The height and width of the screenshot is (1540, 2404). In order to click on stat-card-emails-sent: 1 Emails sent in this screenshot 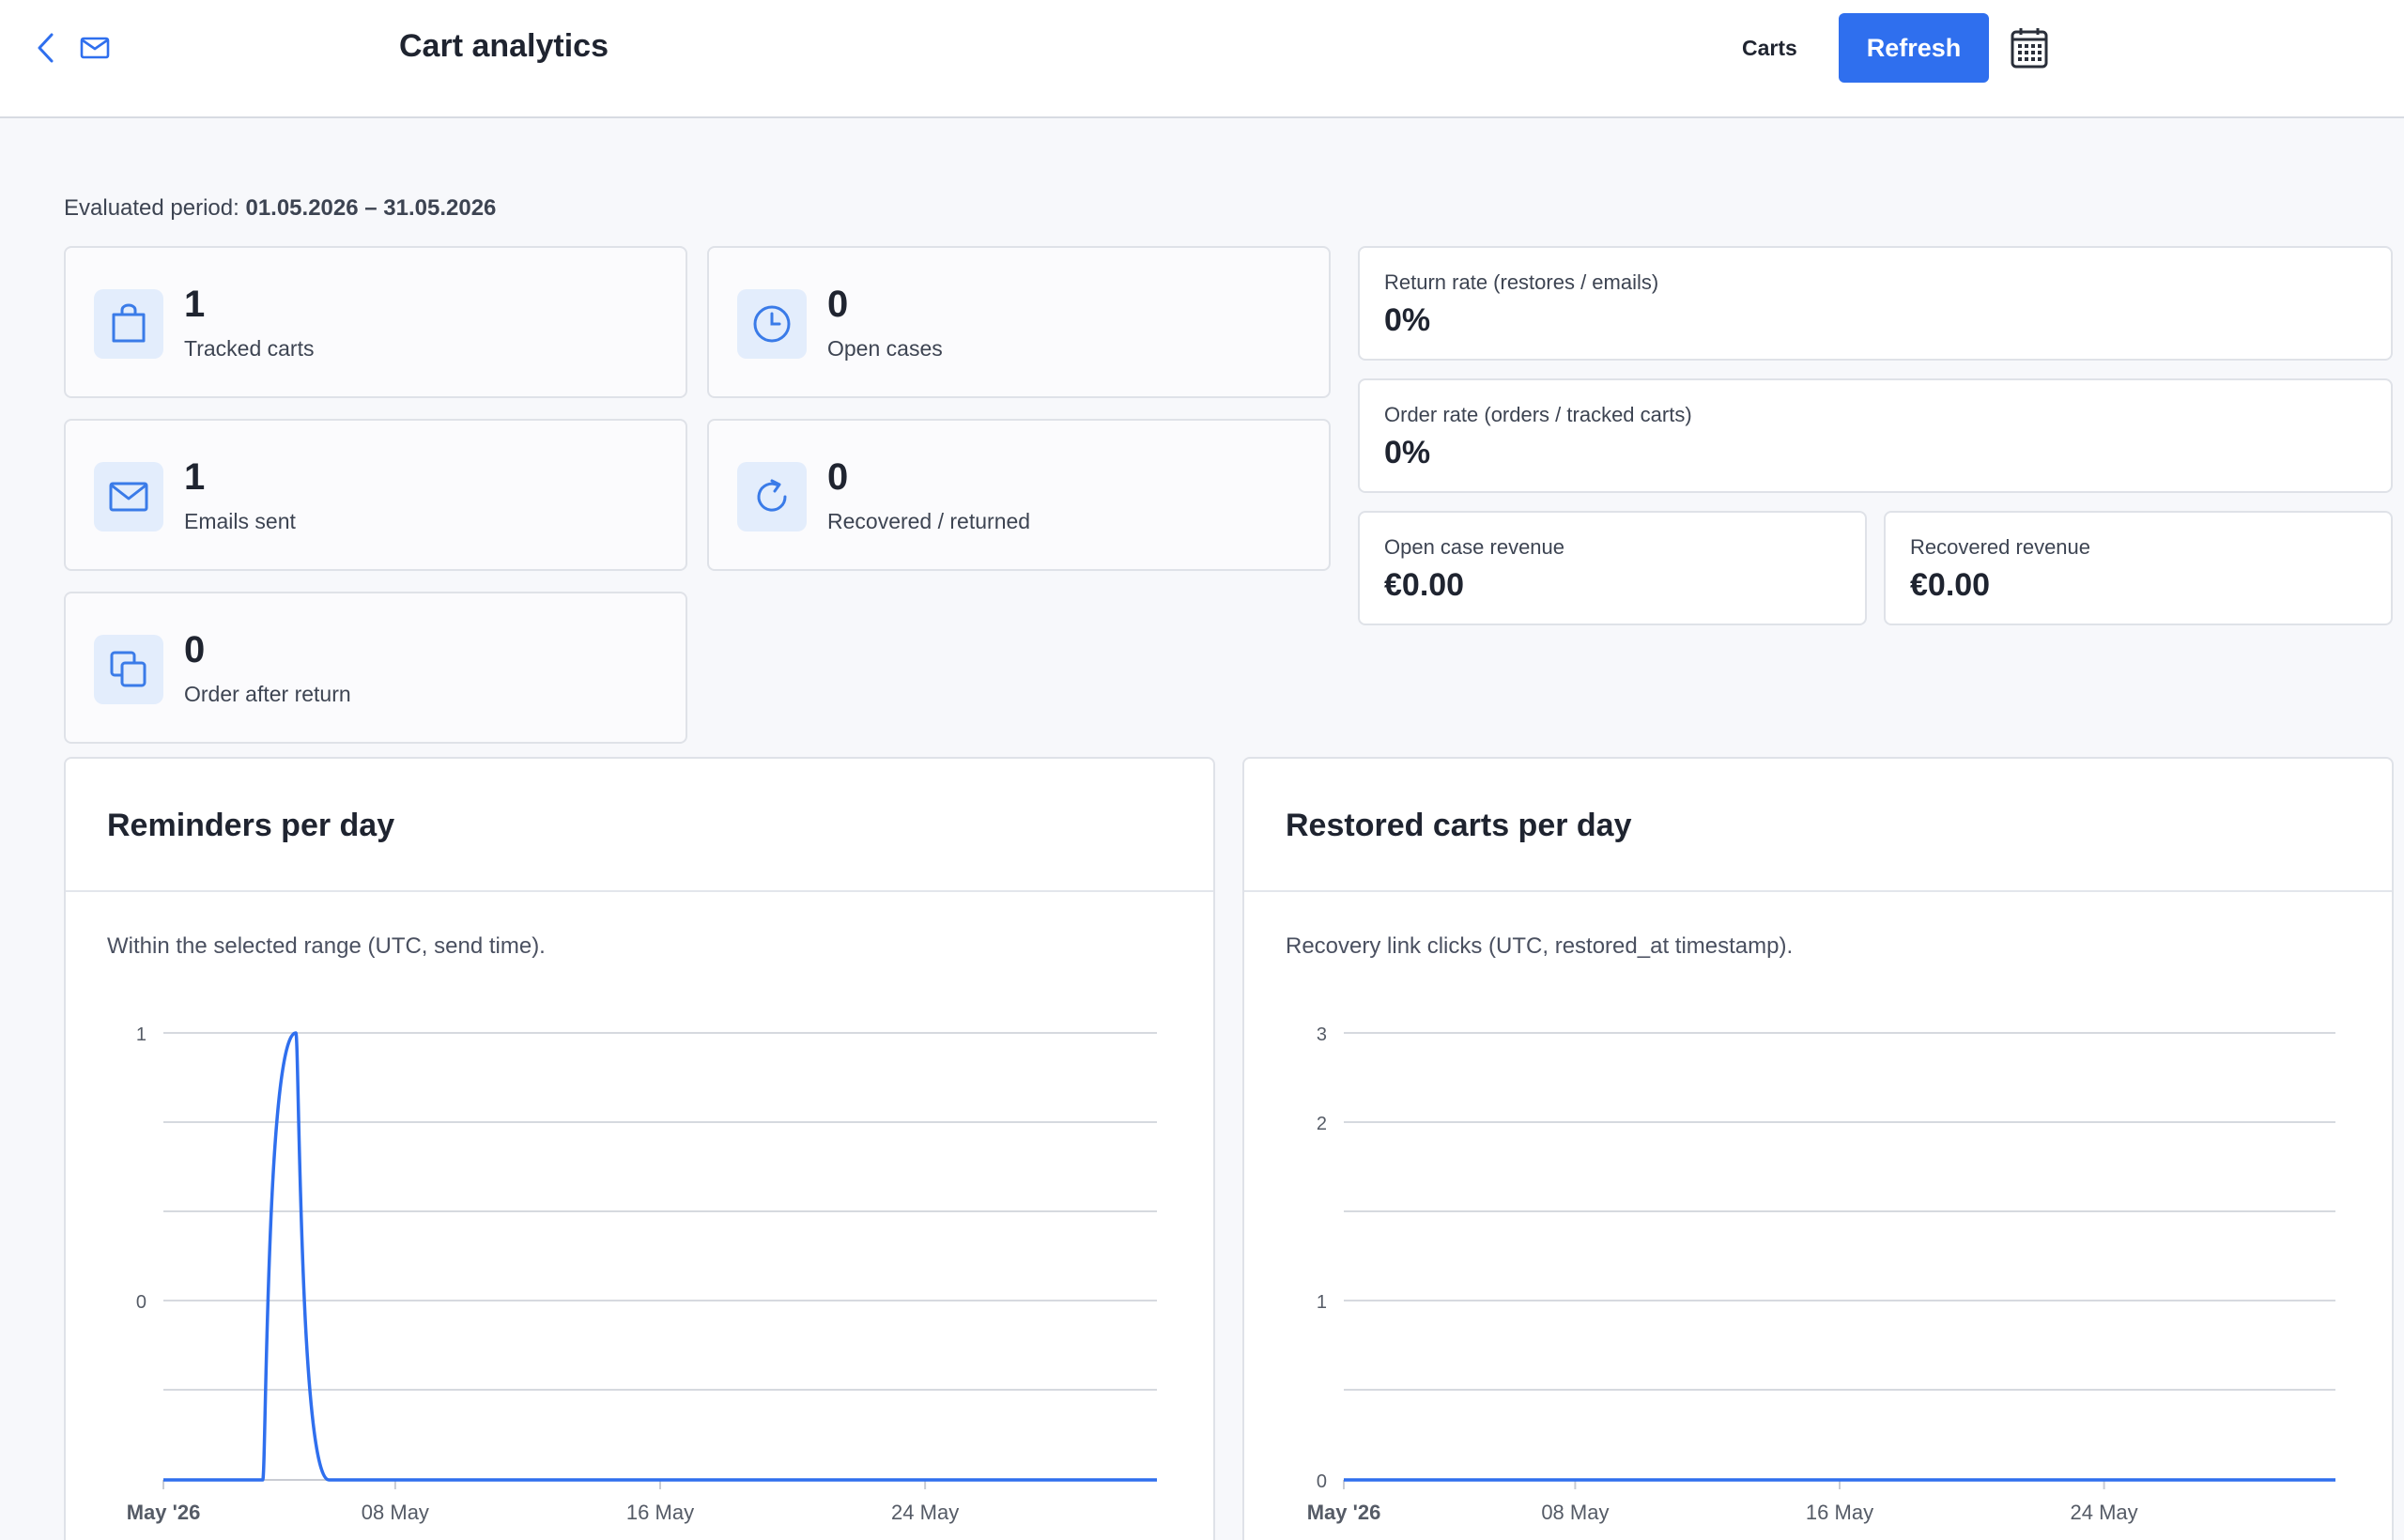, I will do `click(375, 495)`.